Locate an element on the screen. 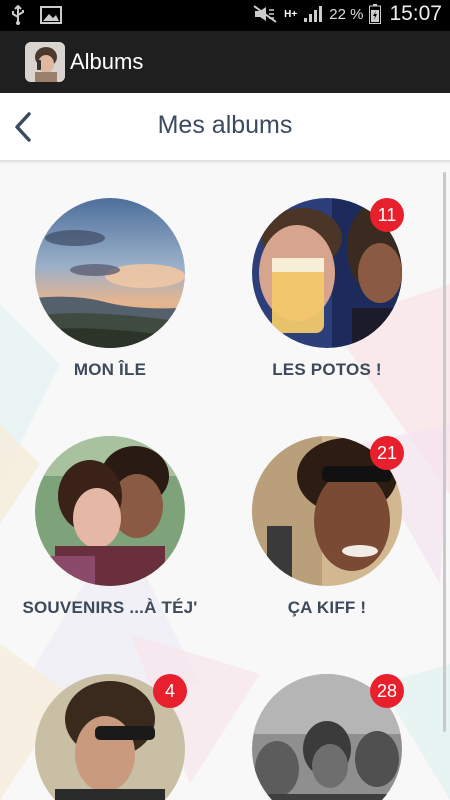  page-title: Mes albums is located at coordinates (225, 125).